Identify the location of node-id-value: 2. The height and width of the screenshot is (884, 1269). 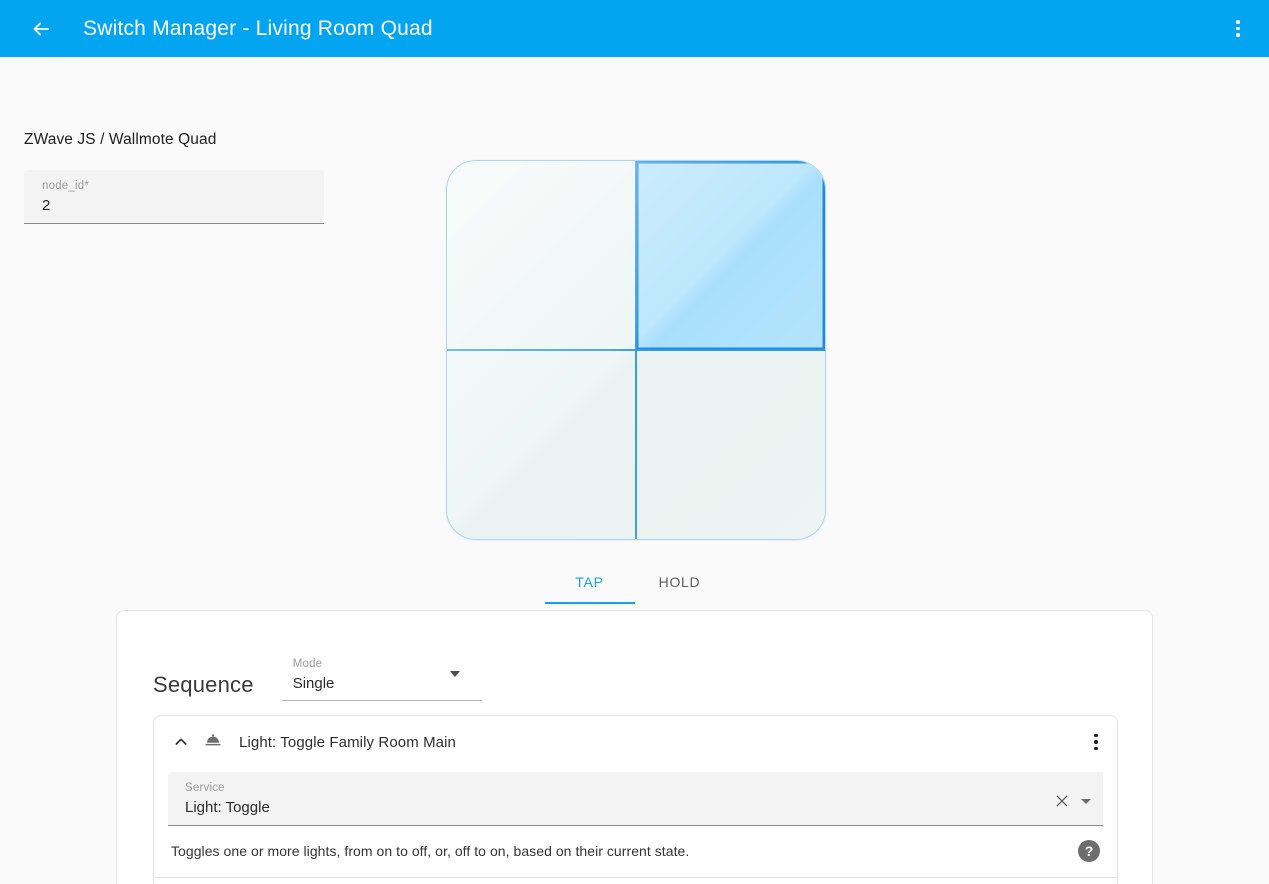
(46, 205).